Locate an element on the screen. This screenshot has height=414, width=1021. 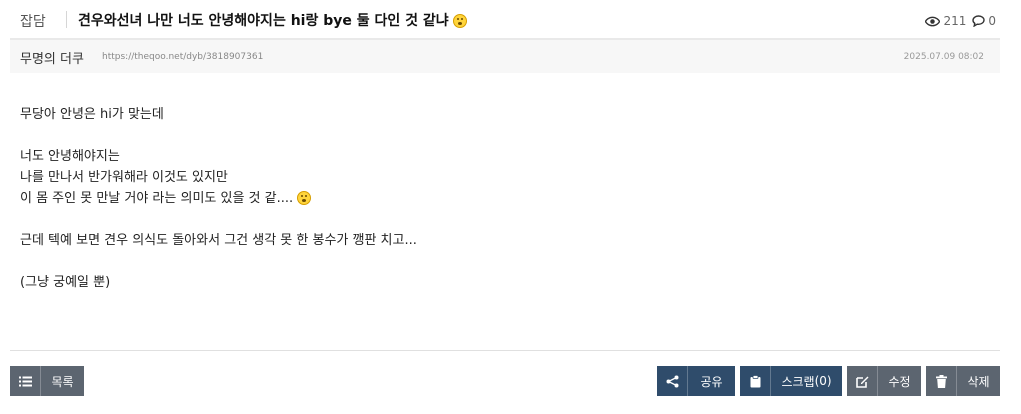
scrap-button: 스크랩 (0) is located at coordinates (791, 381).